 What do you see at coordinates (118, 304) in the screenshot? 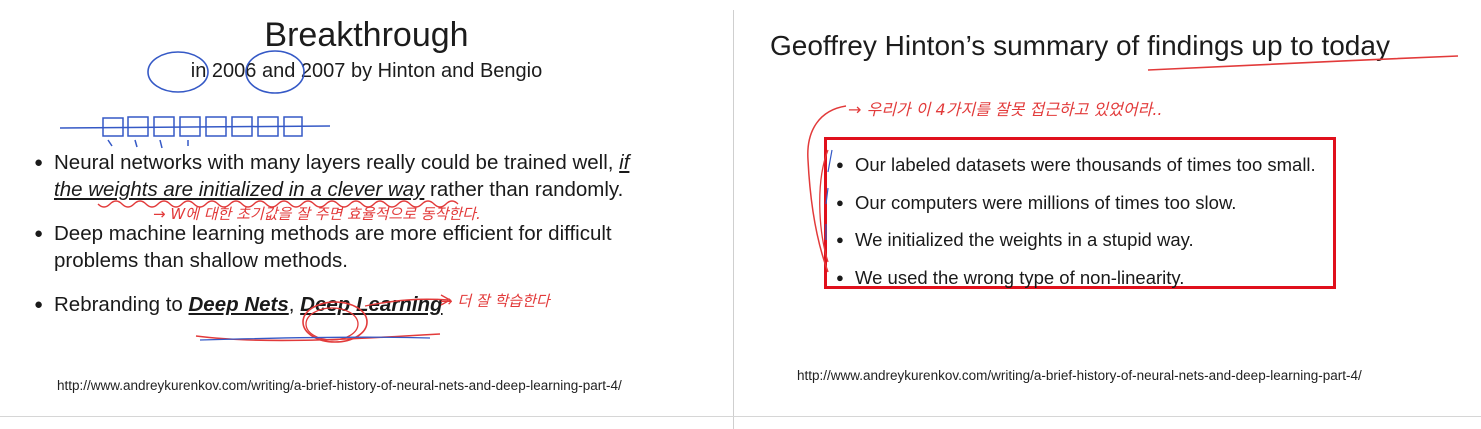
I see `bullet-text: Rebranding to` at bounding box center [118, 304].